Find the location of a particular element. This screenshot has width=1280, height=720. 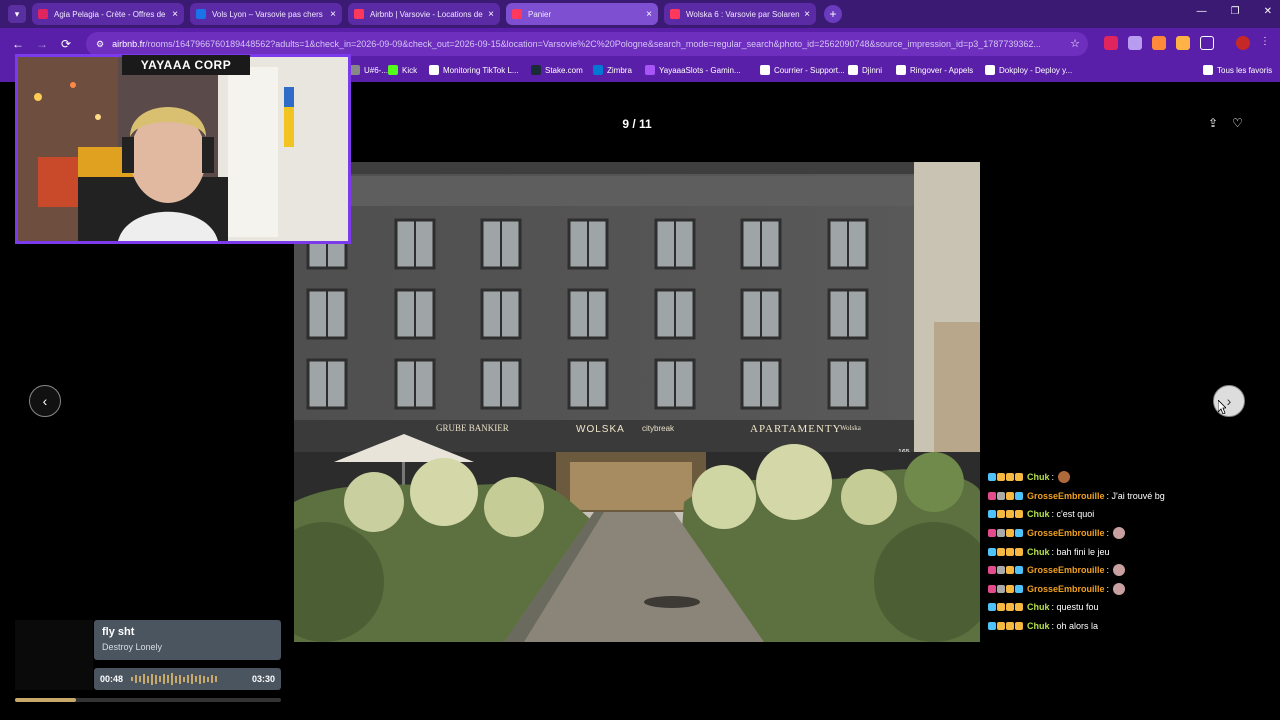

heart-icon: ♡ is located at coordinates (1237, 123).